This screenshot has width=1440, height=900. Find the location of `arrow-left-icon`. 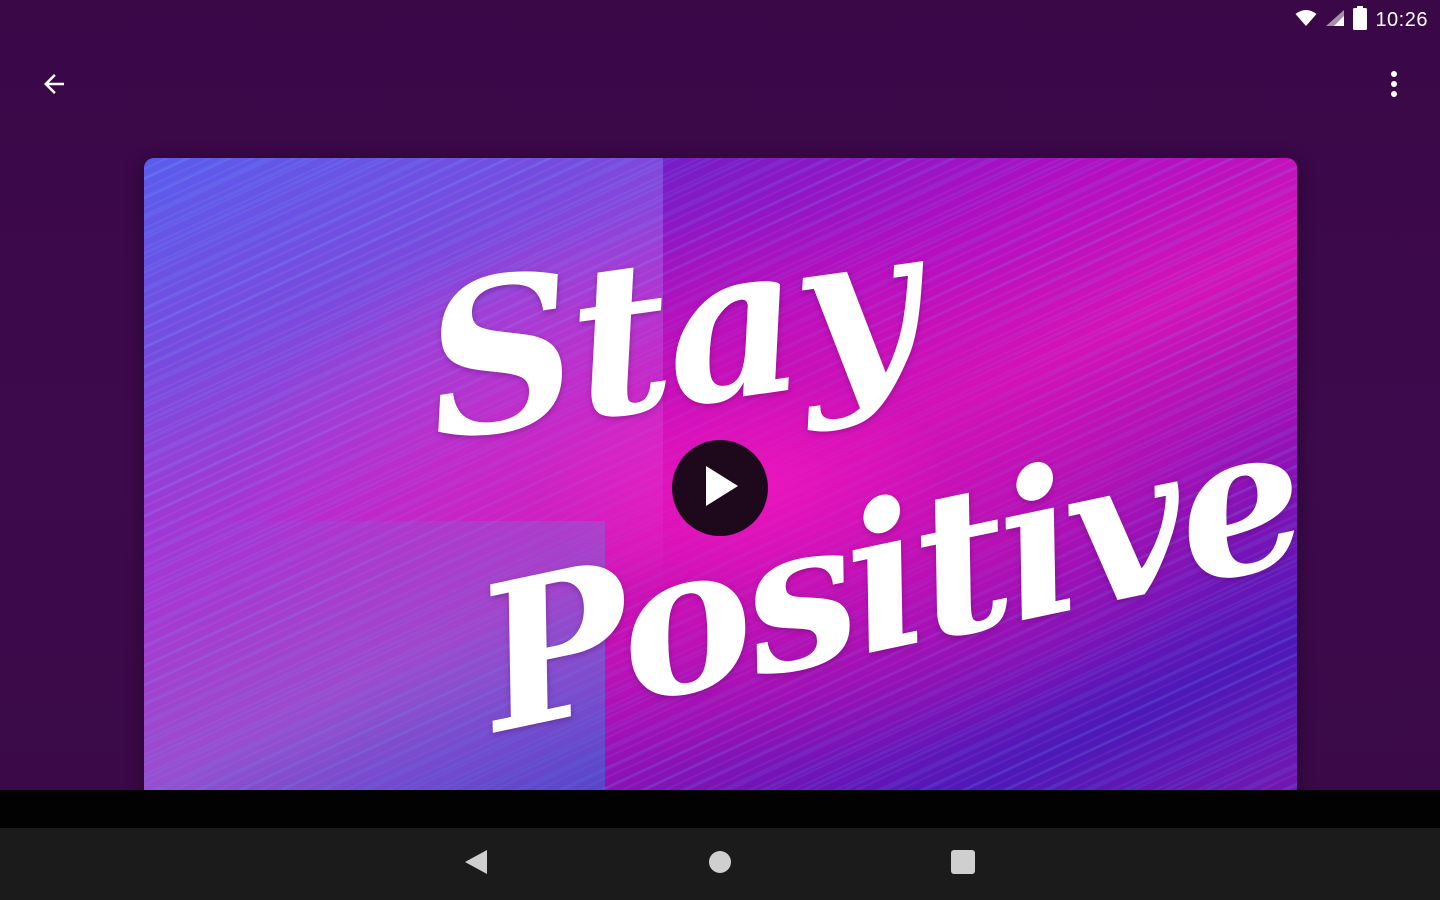

arrow-left-icon is located at coordinates (54, 86).